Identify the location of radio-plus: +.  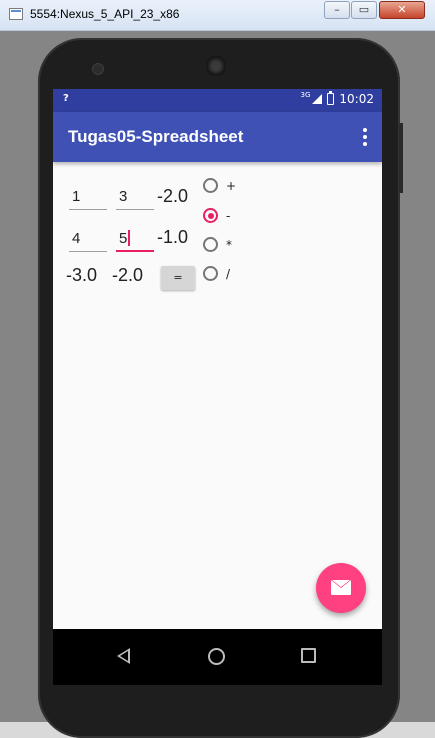
(219, 185).